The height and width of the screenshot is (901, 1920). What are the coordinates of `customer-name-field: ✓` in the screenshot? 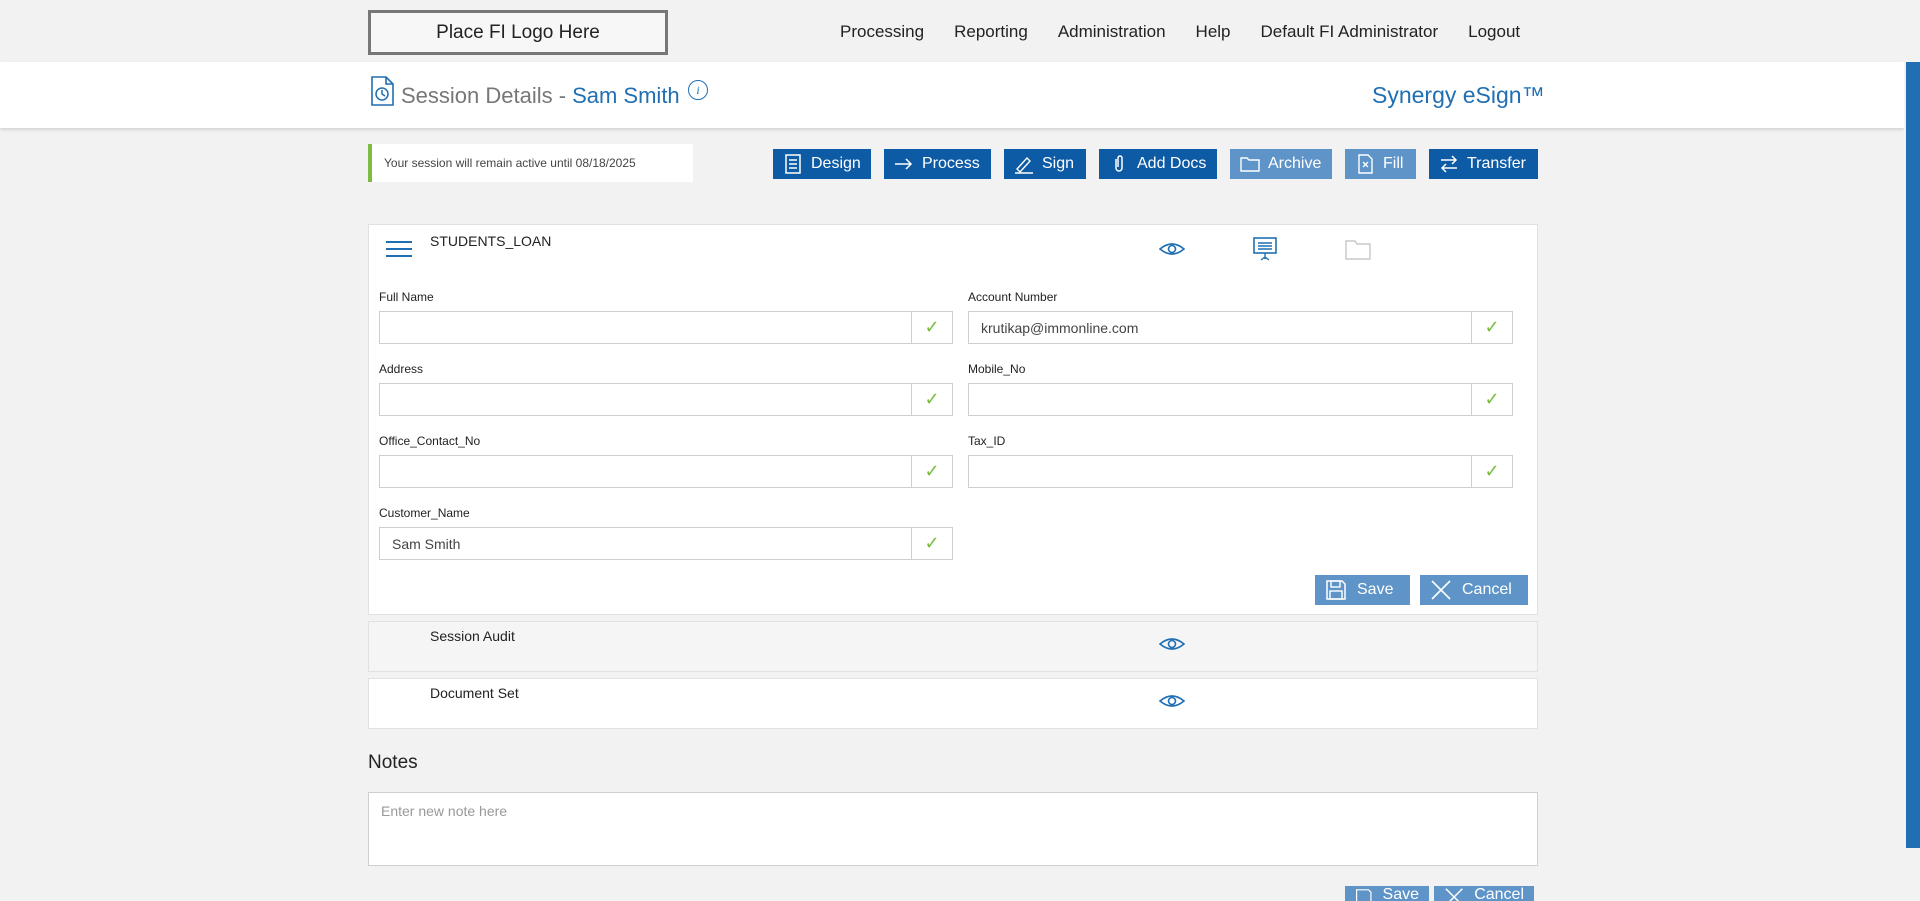 It's located at (666, 543).